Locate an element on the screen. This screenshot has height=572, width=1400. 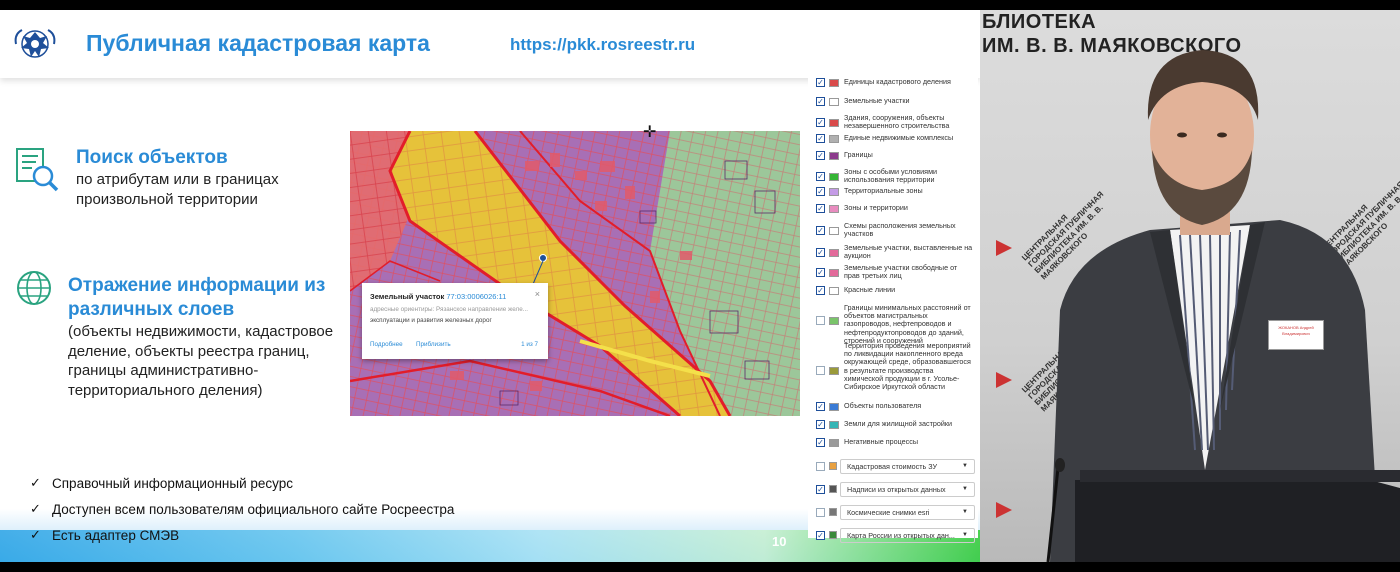
layer-label: Единицы кадастрового деления is located at coordinates (897, 81).